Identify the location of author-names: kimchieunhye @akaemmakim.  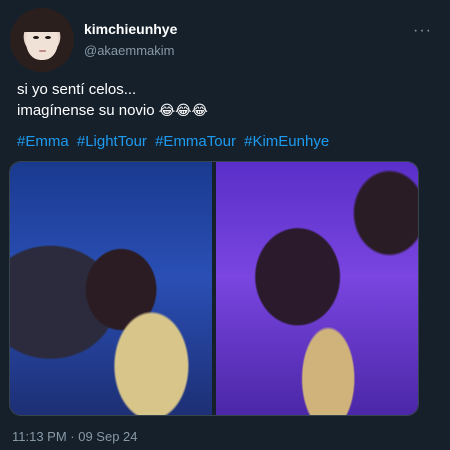
(130, 40).